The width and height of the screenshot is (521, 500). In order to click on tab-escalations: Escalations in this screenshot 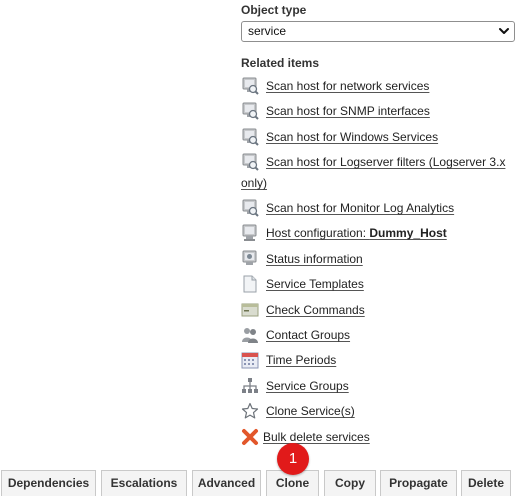, I will do `click(144, 483)`.